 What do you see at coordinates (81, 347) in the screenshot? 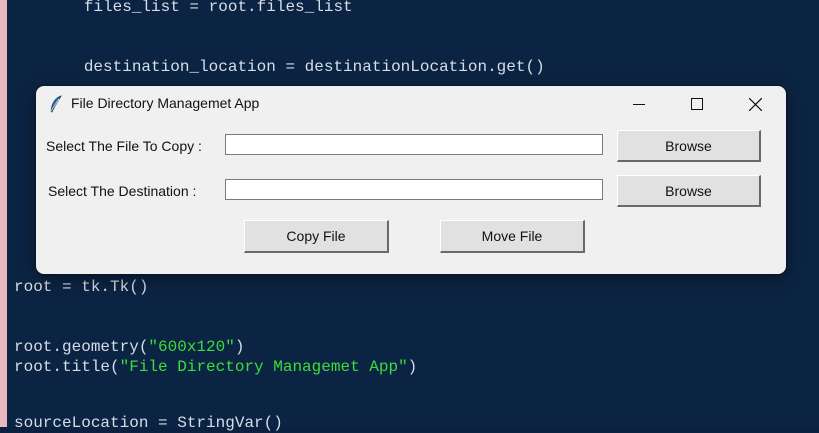
I see `code-token: root.geometry(` at bounding box center [81, 347].